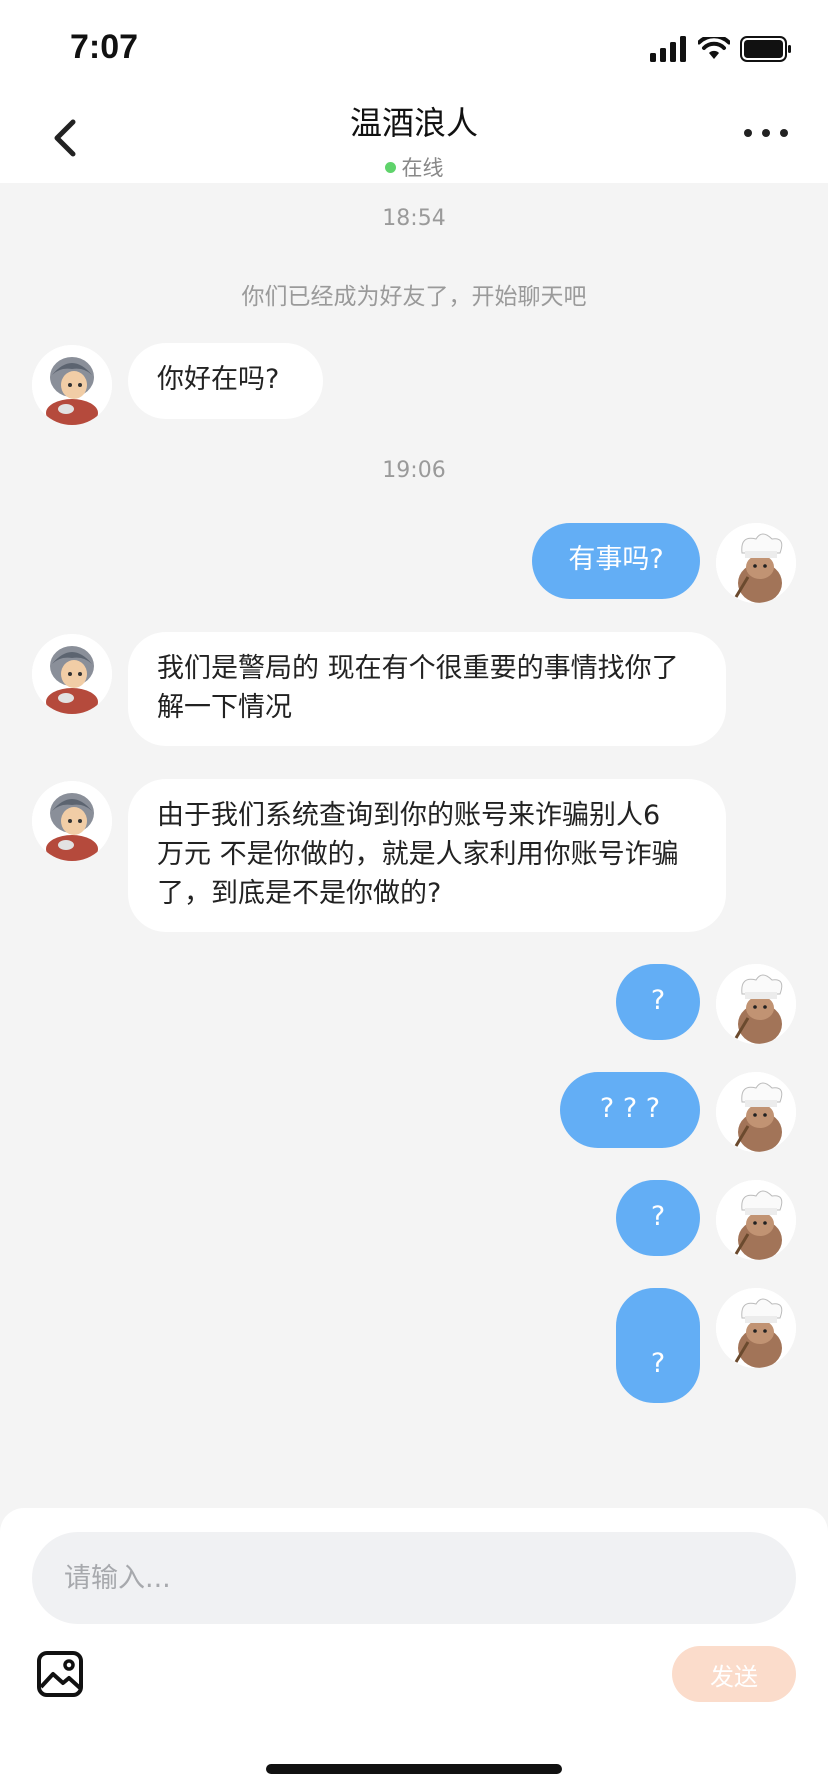 This screenshot has width=828, height=1792. I want to click on online-status: 在线, so click(414, 167).